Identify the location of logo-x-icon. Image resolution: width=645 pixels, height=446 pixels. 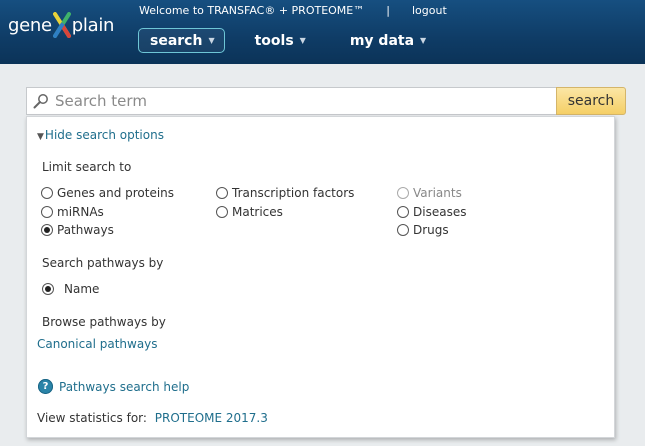
(61, 25).